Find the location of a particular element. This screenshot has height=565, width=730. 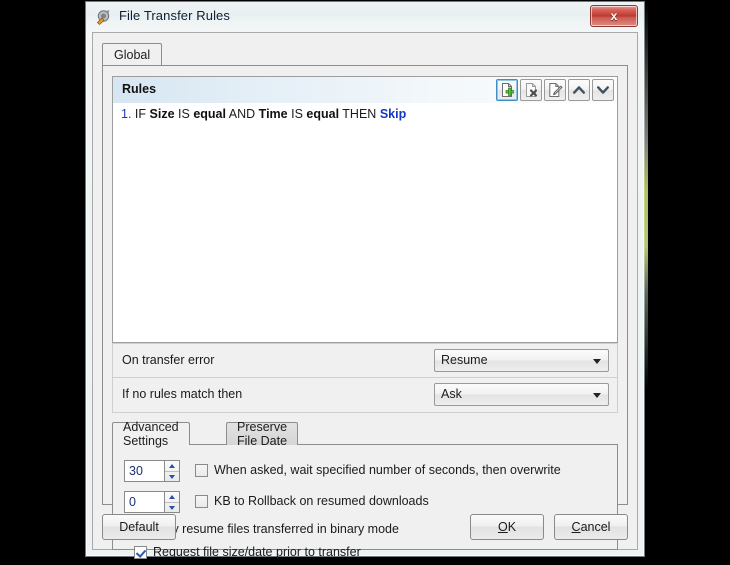

add-rule-button is located at coordinates (507, 90).